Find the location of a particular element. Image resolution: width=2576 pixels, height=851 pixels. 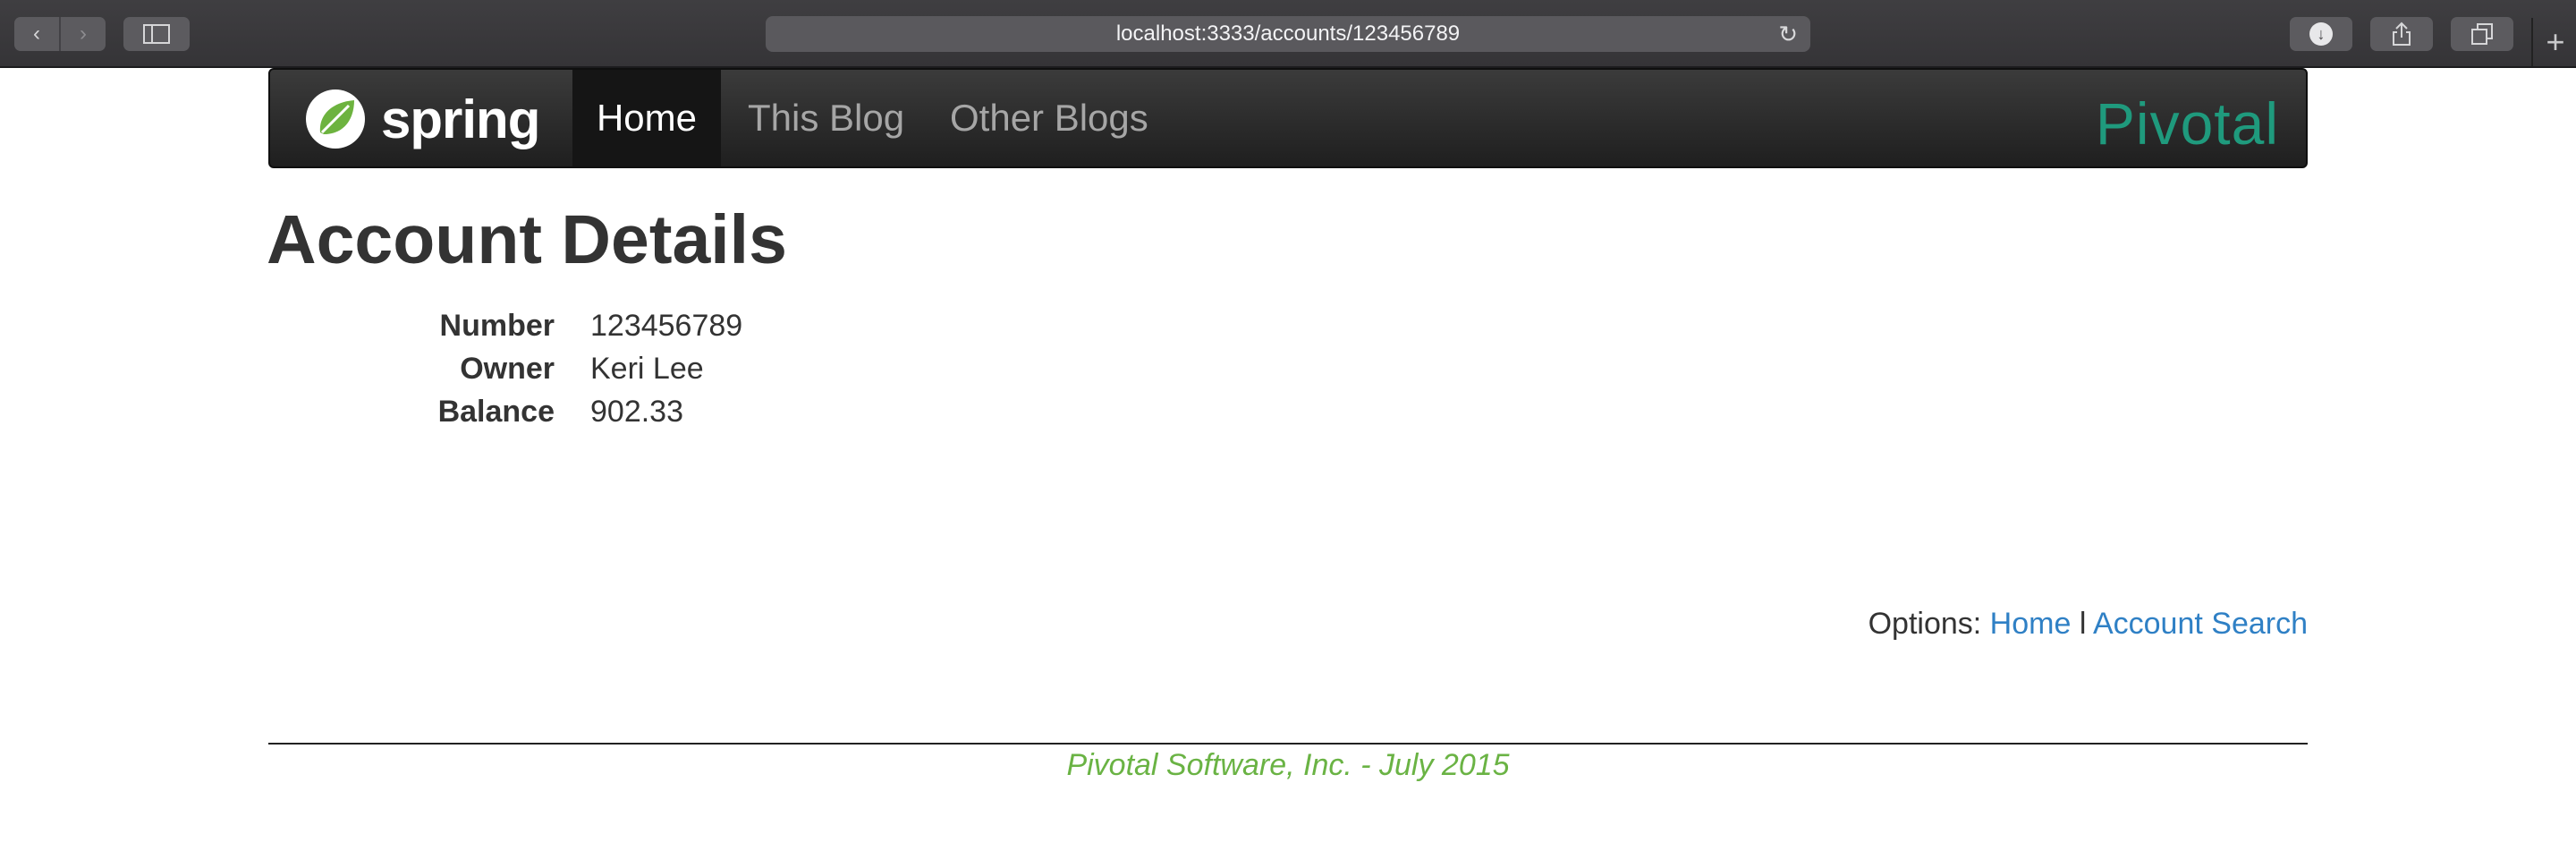

detail-row-number: Number 123456789 is located at coordinates (559, 325).